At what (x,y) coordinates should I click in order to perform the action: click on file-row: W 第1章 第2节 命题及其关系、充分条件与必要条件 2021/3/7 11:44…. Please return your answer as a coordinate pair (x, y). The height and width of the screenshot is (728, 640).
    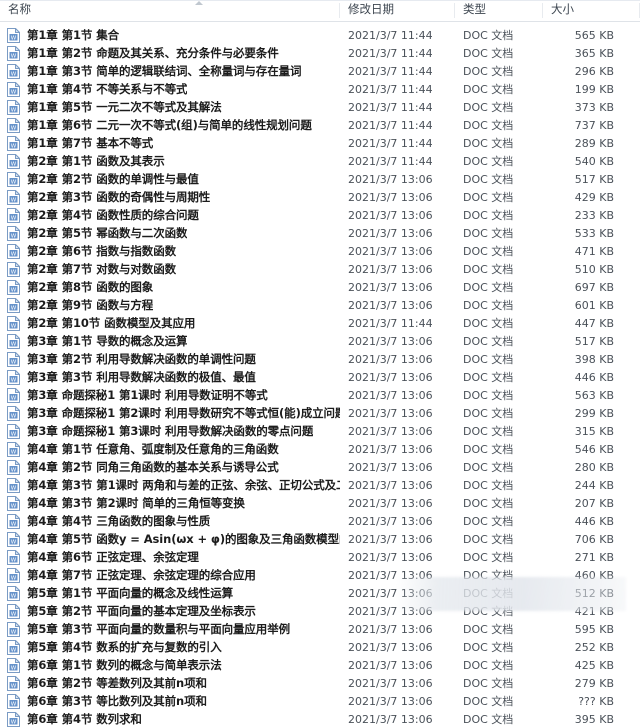
    Looking at the image, I should click on (320, 53).